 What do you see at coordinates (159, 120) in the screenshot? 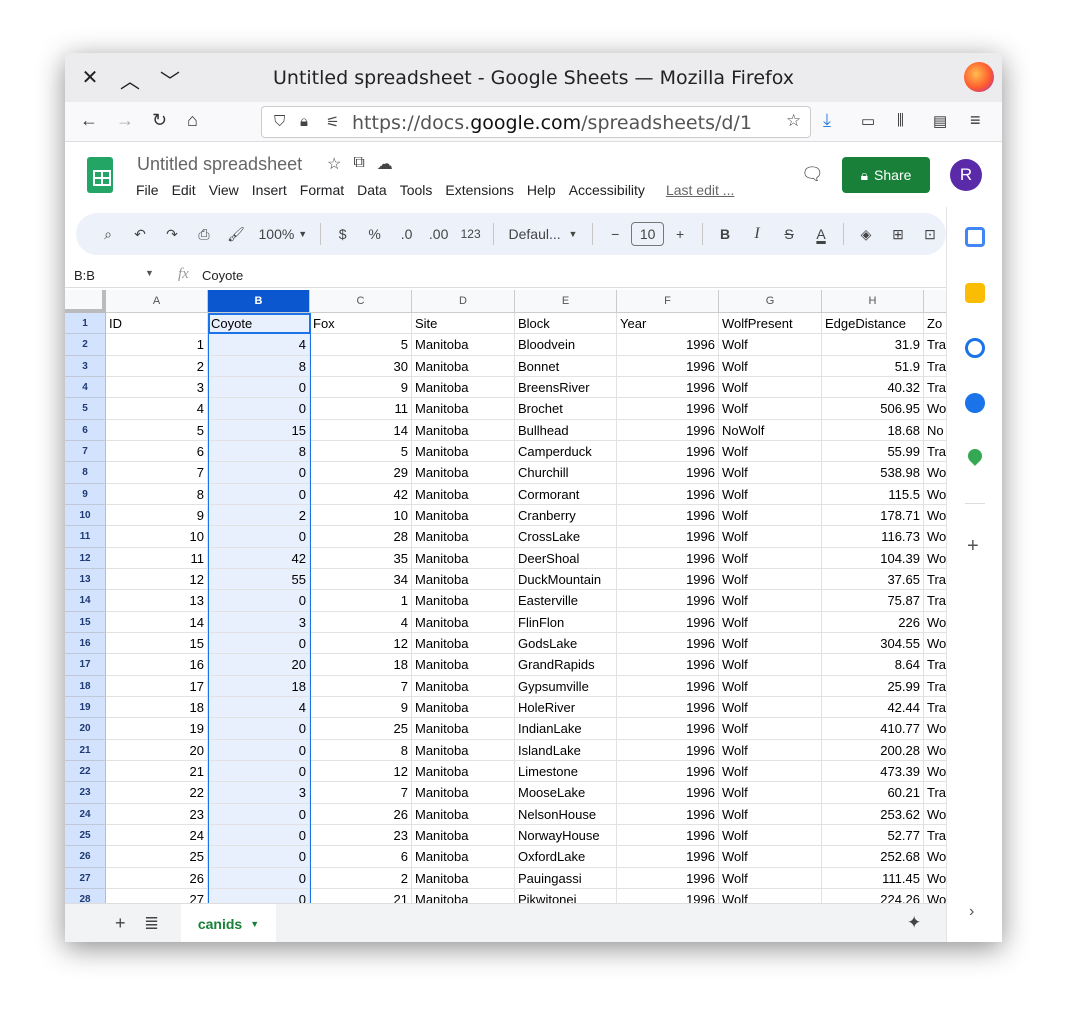
I see `reload-icon: ↻` at bounding box center [159, 120].